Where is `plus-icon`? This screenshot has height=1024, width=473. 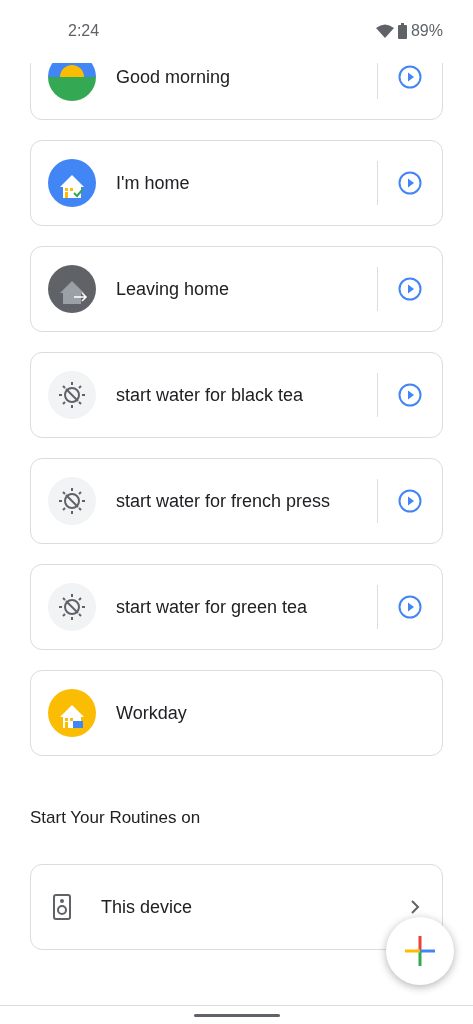
plus-icon is located at coordinates (420, 951).